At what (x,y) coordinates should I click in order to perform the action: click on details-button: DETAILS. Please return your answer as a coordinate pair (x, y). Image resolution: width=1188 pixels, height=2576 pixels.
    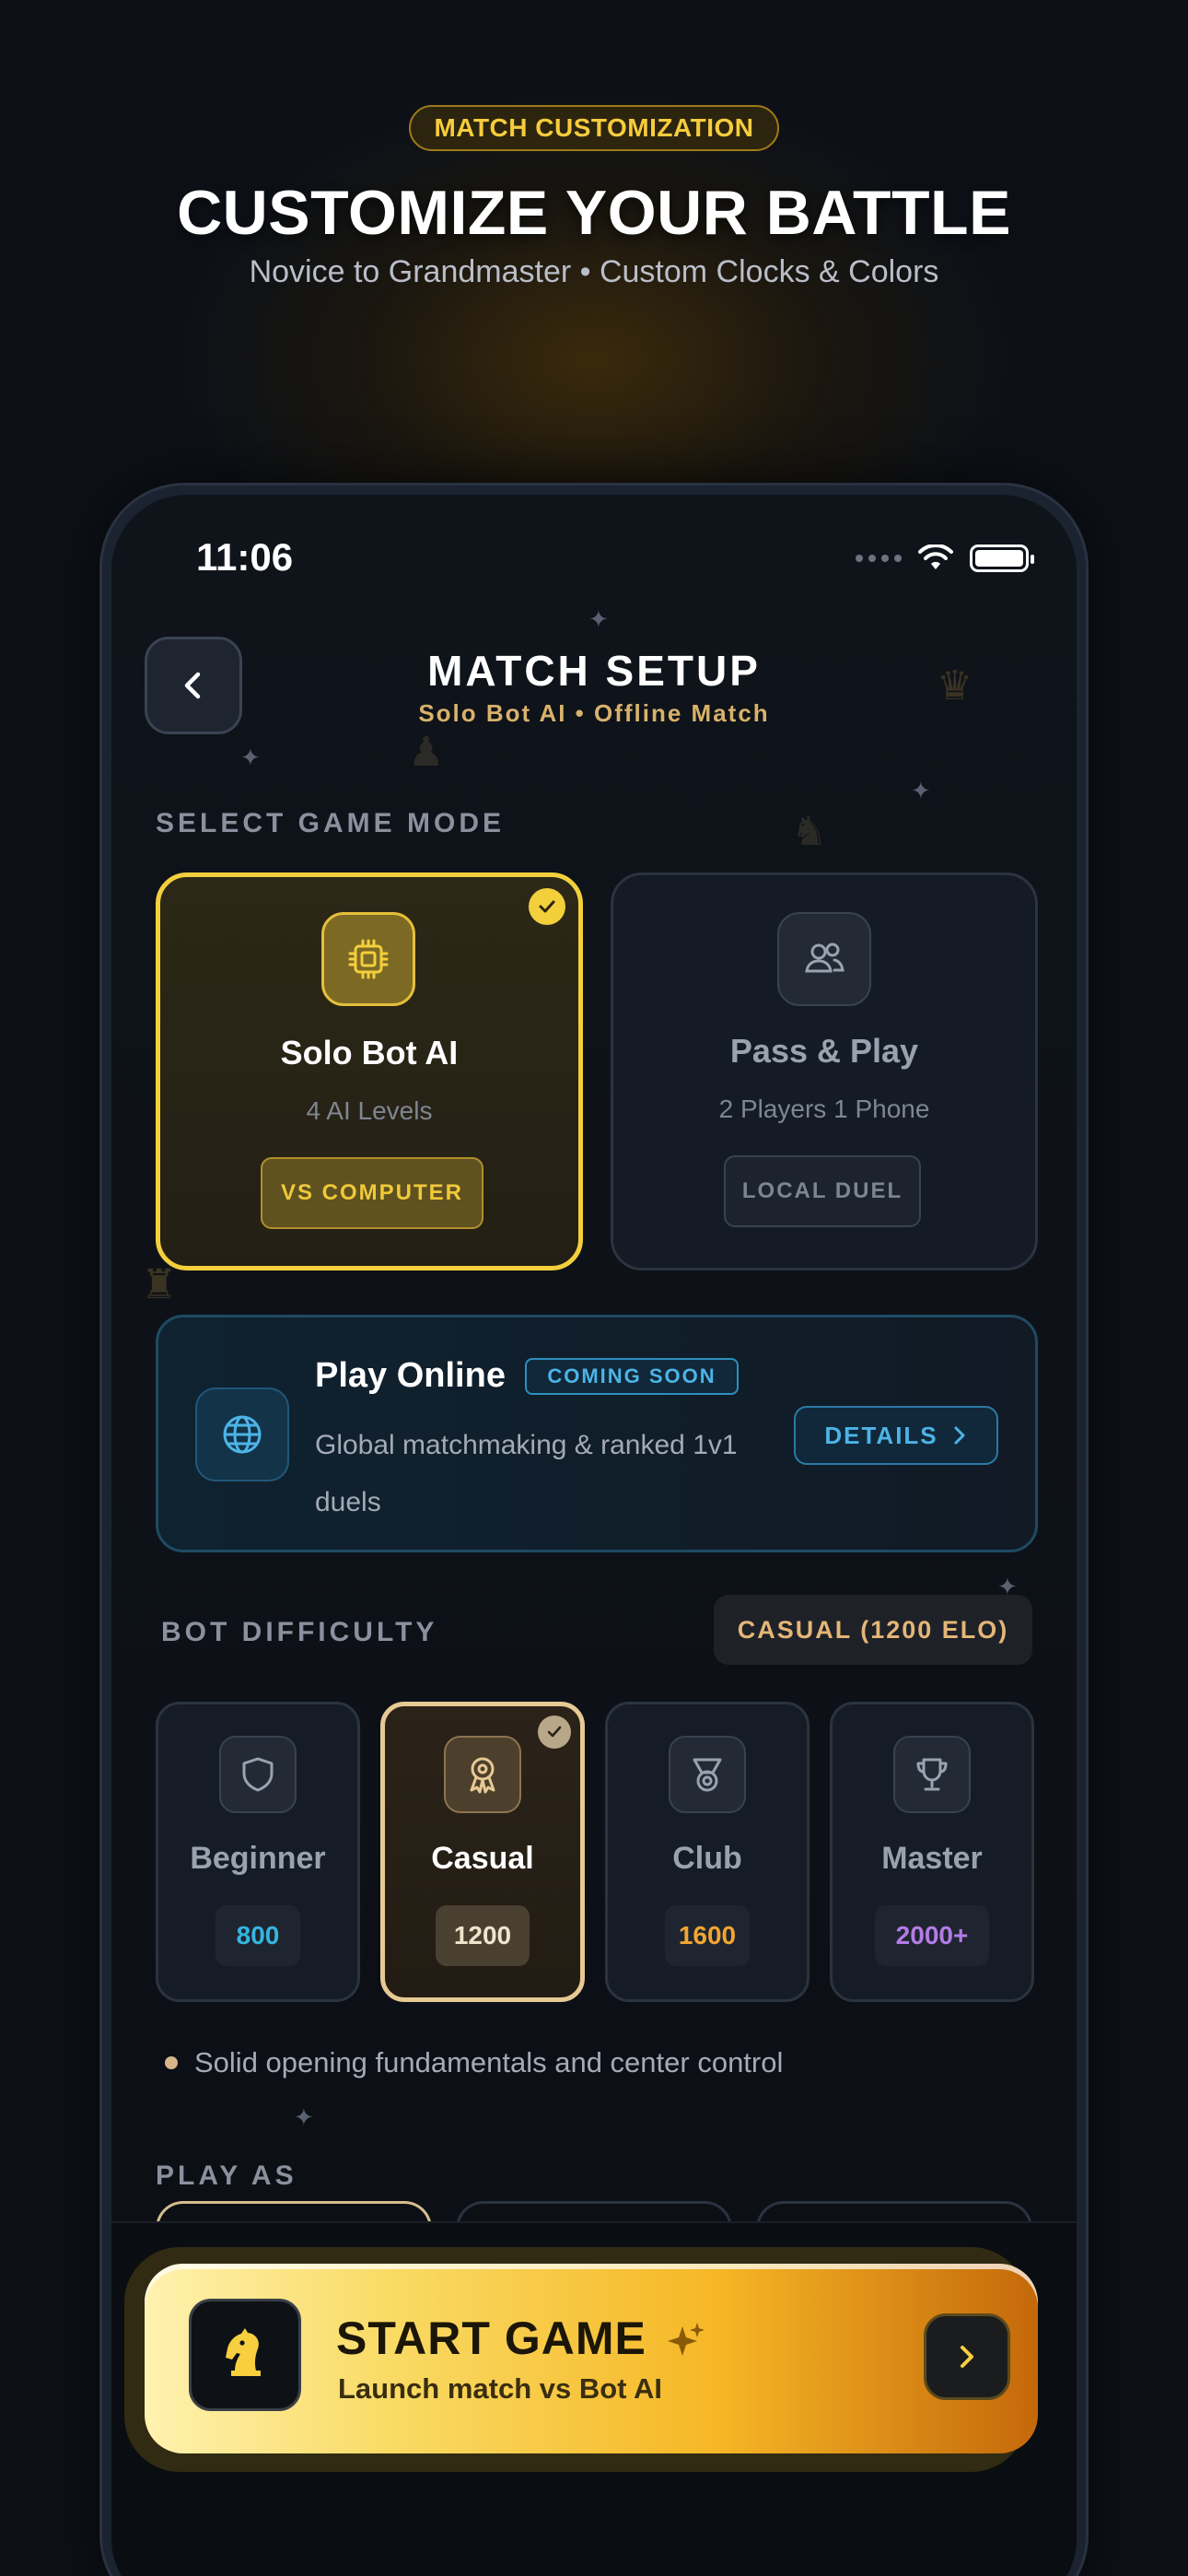
    Looking at the image, I should click on (896, 1435).